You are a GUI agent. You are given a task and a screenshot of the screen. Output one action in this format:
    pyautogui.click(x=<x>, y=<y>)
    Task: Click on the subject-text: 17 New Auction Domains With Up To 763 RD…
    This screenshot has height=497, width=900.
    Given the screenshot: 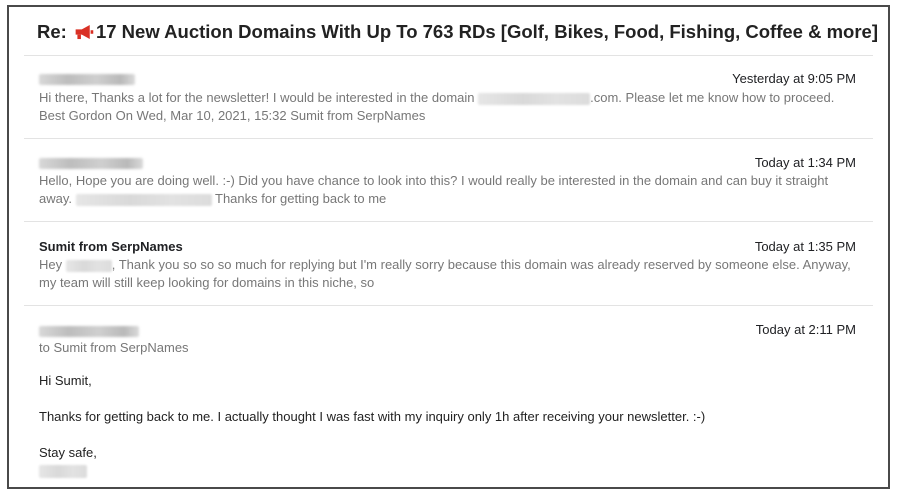 What is the action you would take?
    pyautogui.click(x=486, y=31)
    